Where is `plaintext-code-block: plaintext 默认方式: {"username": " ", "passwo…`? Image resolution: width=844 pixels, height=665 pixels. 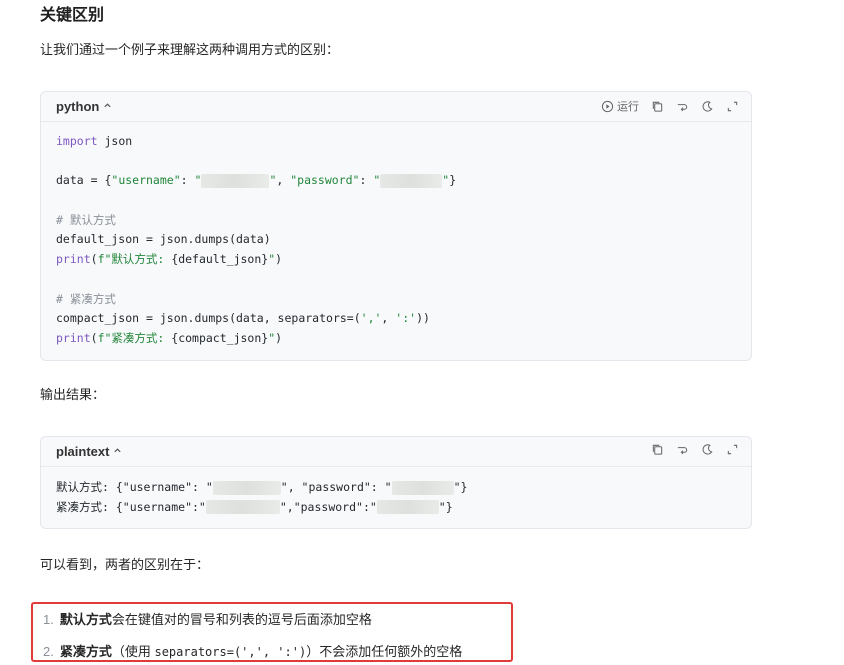
plaintext-code-block: plaintext 默认方式: {"username": " ", "passwo… is located at coordinates (396, 482).